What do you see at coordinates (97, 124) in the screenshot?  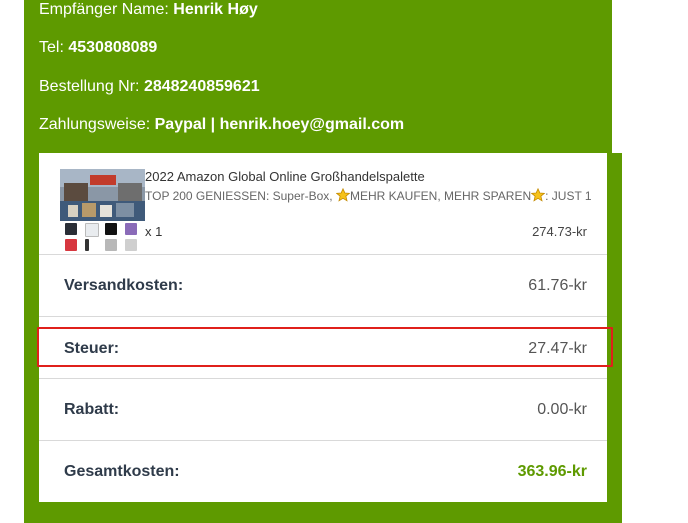 I see `payment-label: Zahlungsweise:` at bounding box center [97, 124].